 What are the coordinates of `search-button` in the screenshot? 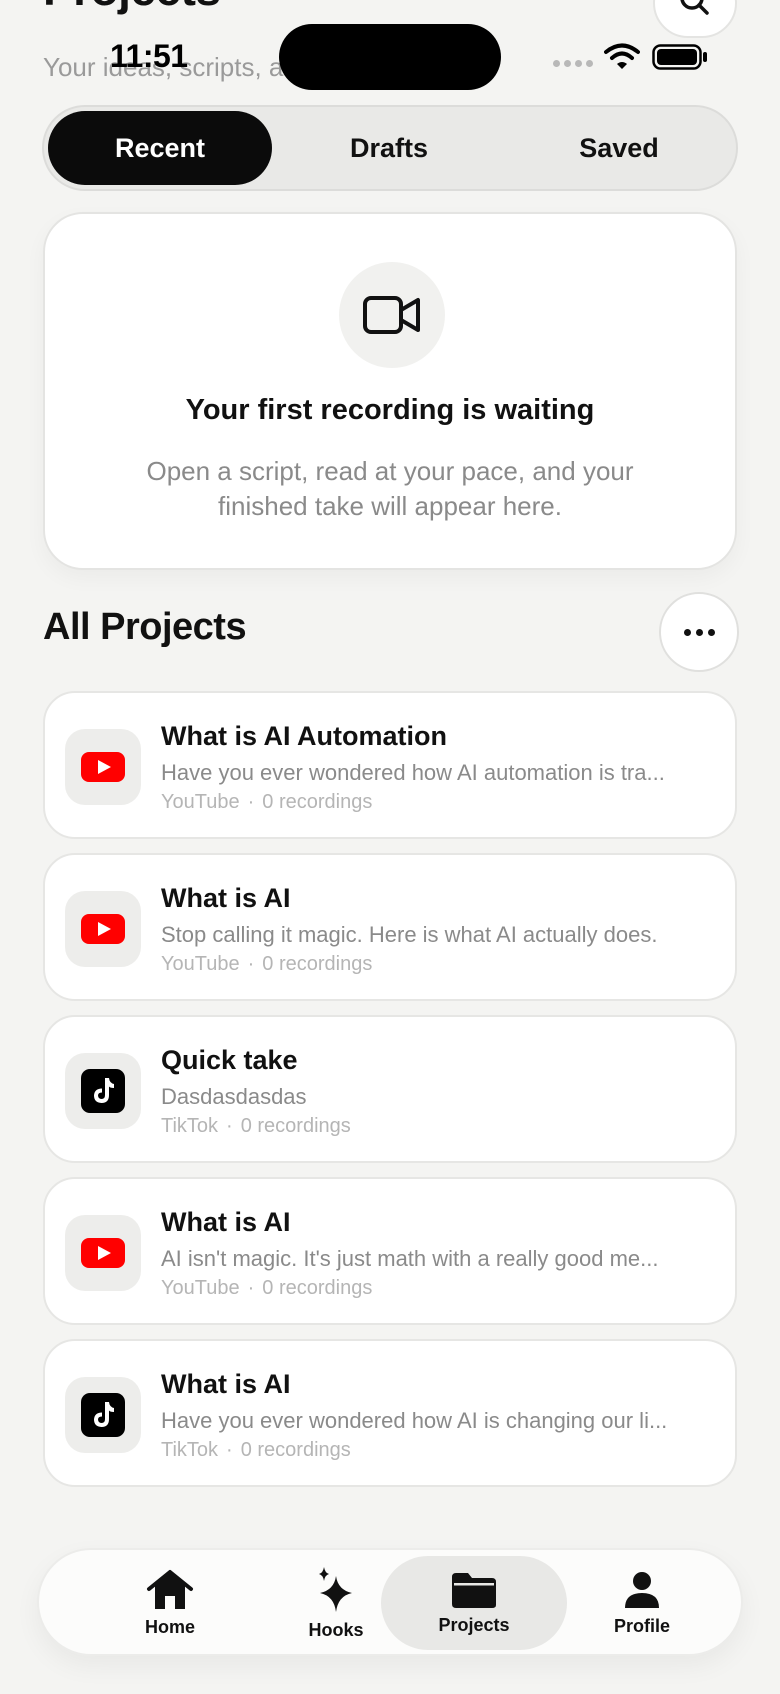 It's located at (695, 19).